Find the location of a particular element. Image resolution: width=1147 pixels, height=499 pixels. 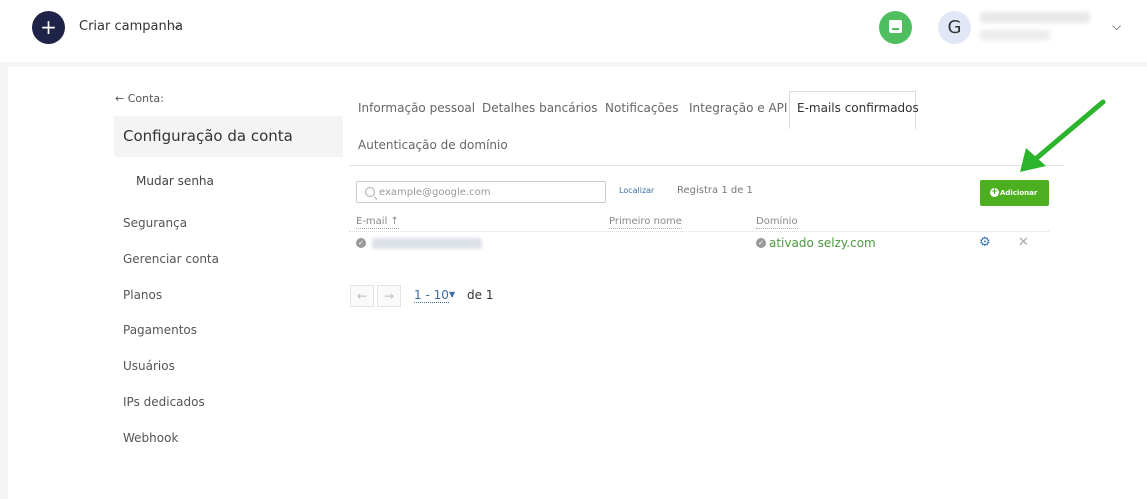

sidebar-item-manage-account: Gerenciar conta is located at coordinates (171, 259).